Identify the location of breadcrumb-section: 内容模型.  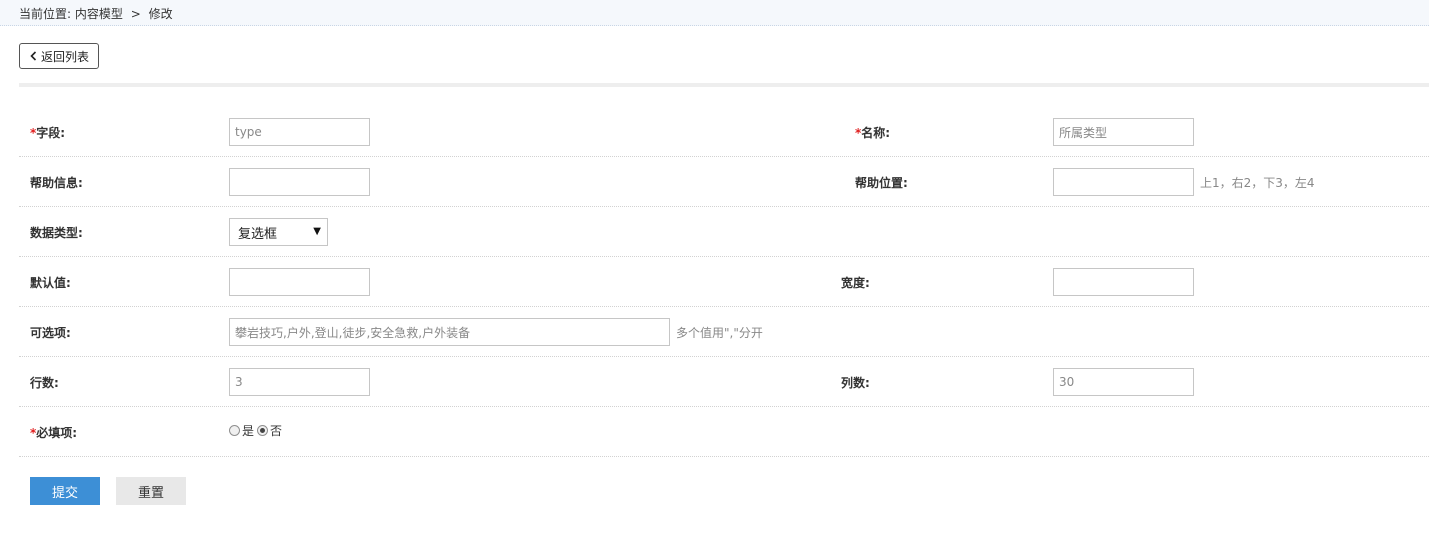
(99, 14).